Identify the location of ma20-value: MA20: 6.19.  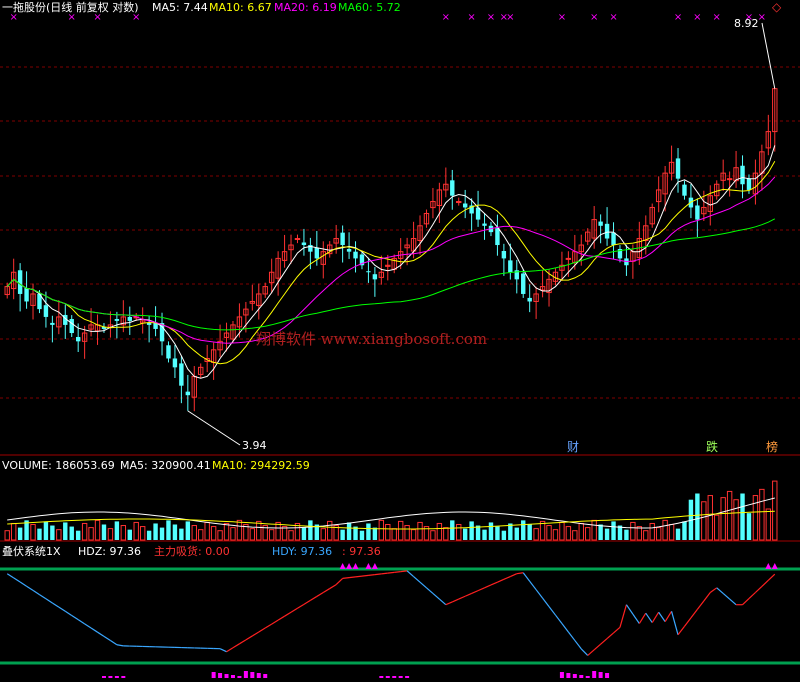
(305, 7).